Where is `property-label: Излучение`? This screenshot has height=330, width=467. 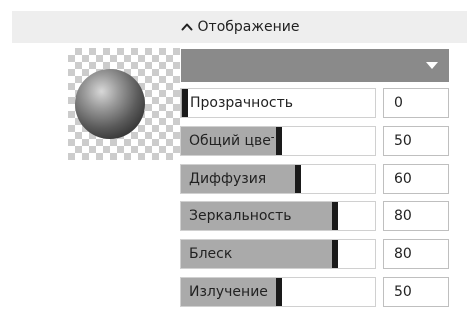 property-label: Излучение is located at coordinates (228, 292).